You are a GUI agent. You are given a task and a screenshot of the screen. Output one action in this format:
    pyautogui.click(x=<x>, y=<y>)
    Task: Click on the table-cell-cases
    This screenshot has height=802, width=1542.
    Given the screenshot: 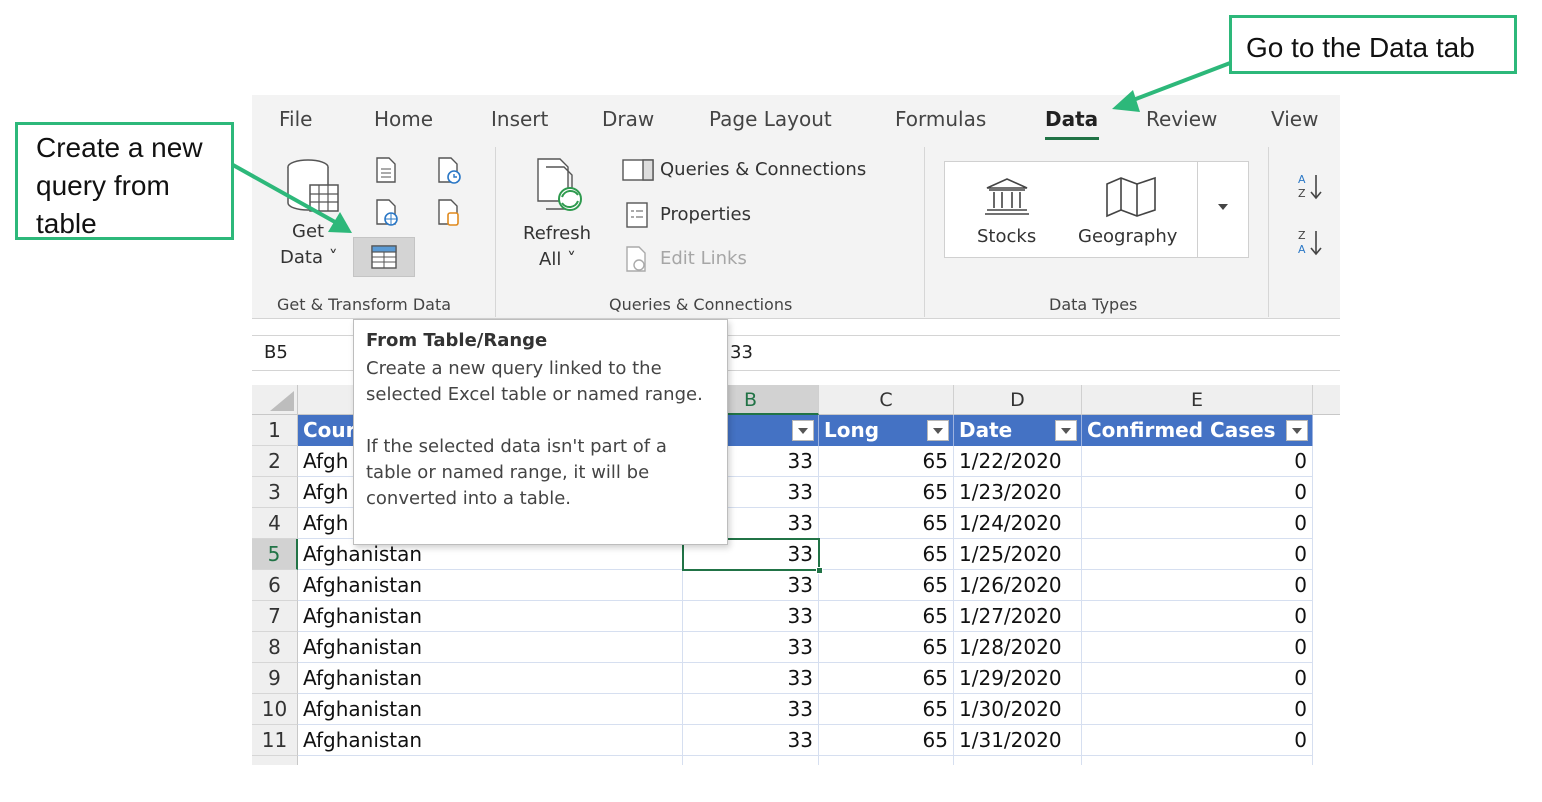 What is the action you would take?
    pyautogui.click(x=1197, y=760)
    